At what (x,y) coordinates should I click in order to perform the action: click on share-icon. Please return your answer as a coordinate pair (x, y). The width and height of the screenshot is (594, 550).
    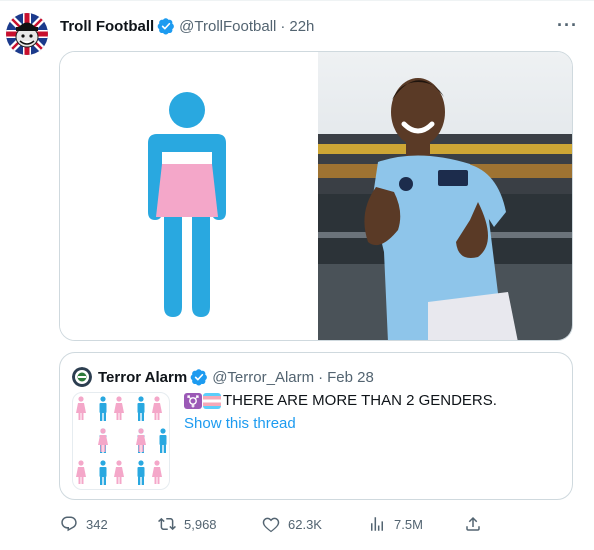
    Looking at the image, I should click on (473, 523).